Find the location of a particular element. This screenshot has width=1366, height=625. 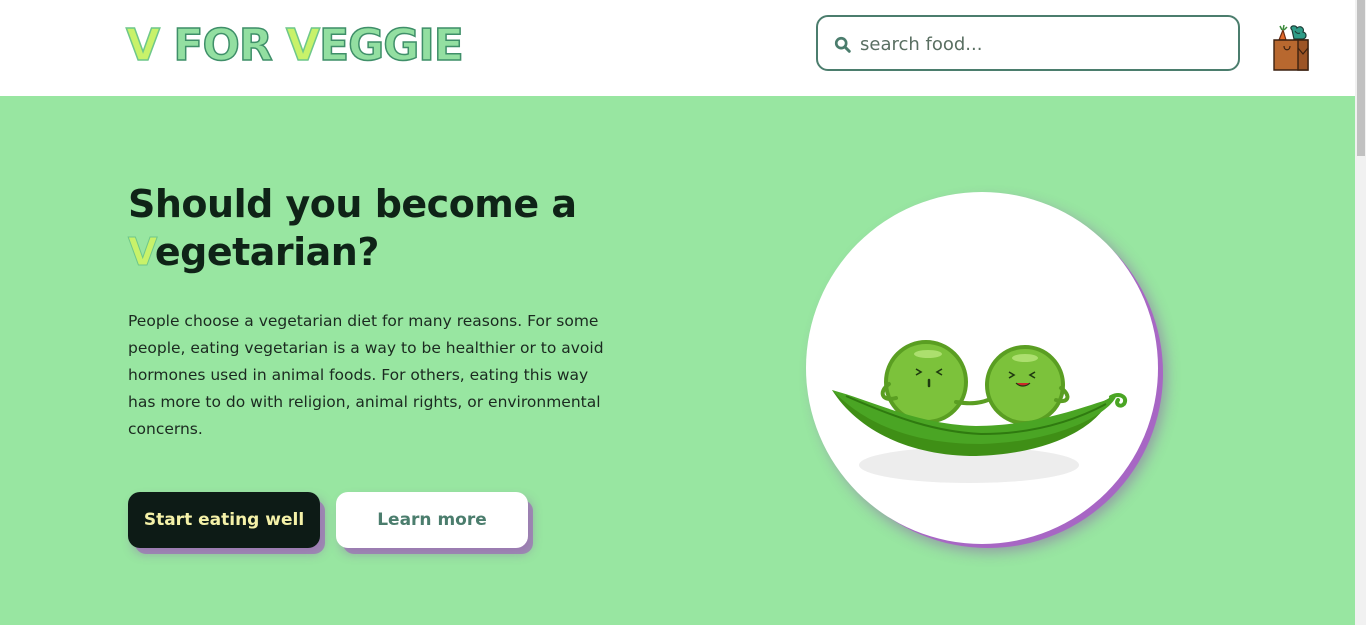

logo-text-eggie: EGGIE is located at coordinates (391, 45).